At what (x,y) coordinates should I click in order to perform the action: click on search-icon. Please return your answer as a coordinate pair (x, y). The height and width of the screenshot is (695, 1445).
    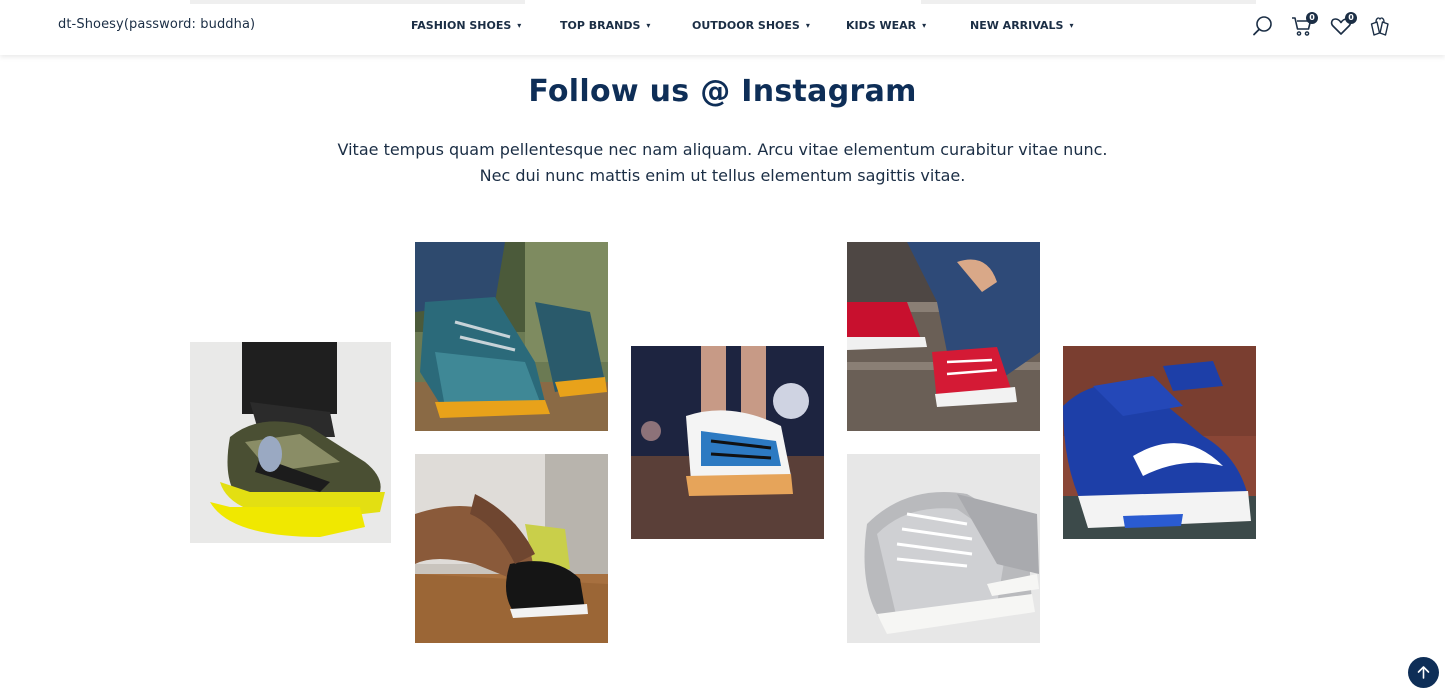
    Looking at the image, I should click on (1263, 26).